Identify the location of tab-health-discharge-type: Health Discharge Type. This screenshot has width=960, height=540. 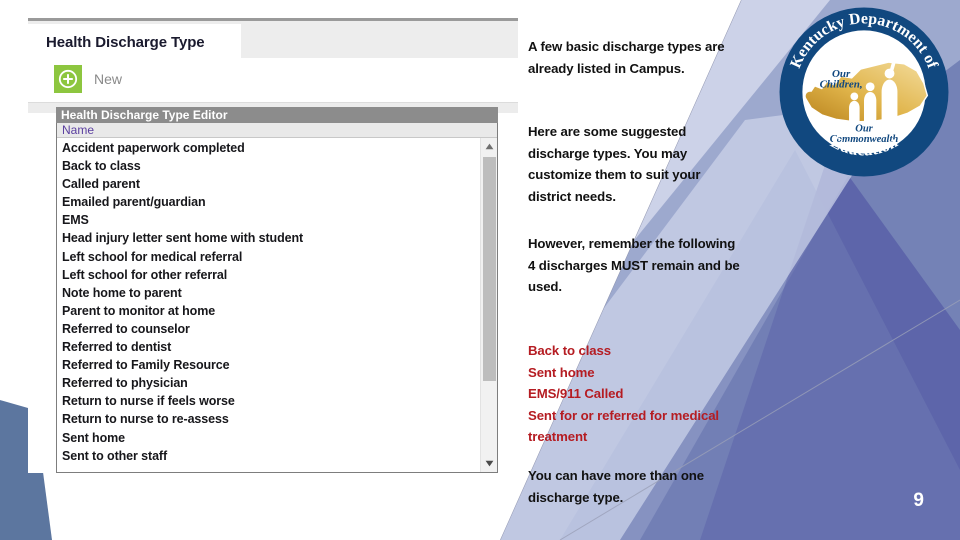
(134, 42).